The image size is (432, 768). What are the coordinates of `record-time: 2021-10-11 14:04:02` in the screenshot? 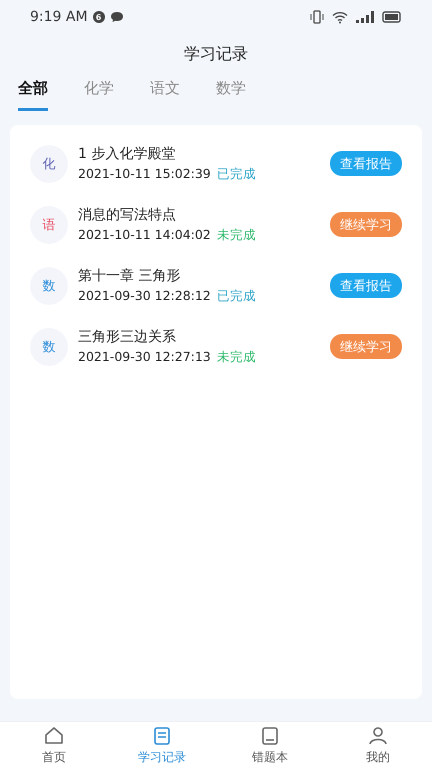 It's located at (144, 235).